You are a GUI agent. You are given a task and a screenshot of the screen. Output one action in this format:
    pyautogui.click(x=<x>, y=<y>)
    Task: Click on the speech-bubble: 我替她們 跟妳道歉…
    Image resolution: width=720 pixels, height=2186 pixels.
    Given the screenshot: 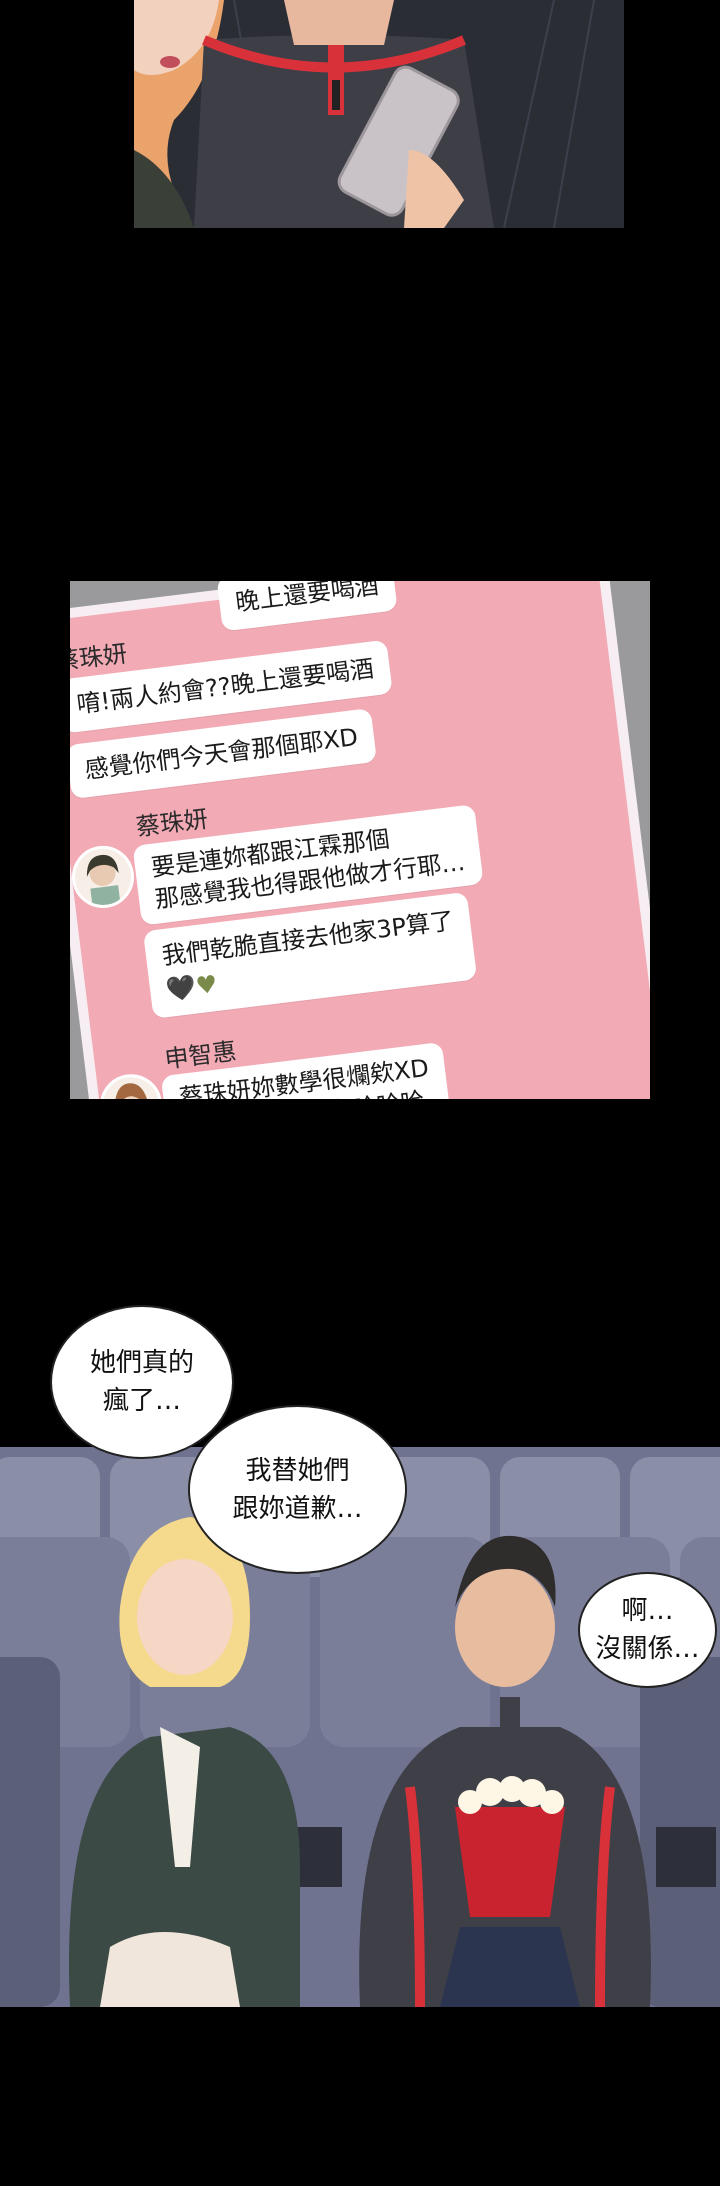 What is the action you would take?
    pyautogui.click(x=297, y=1489)
    